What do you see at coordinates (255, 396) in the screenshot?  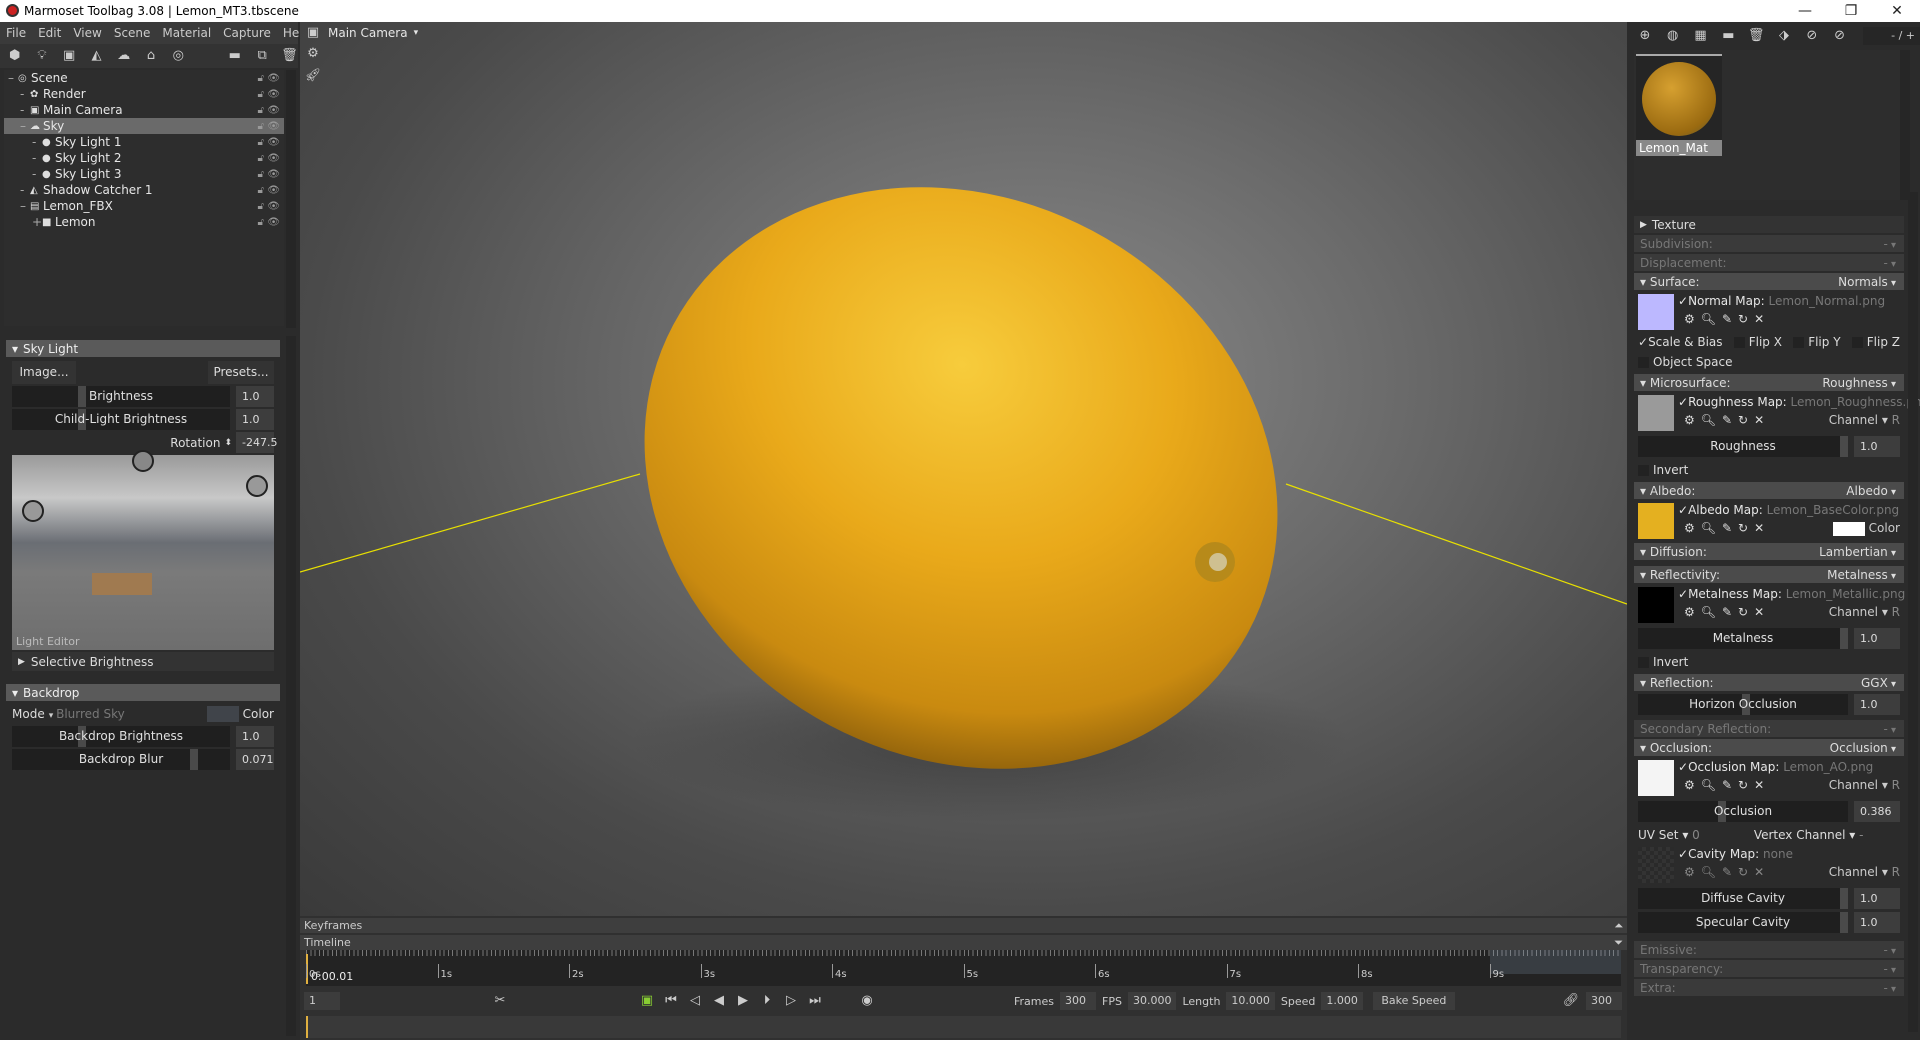 I see `brightness-input: 1.0` at bounding box center [255, 396].